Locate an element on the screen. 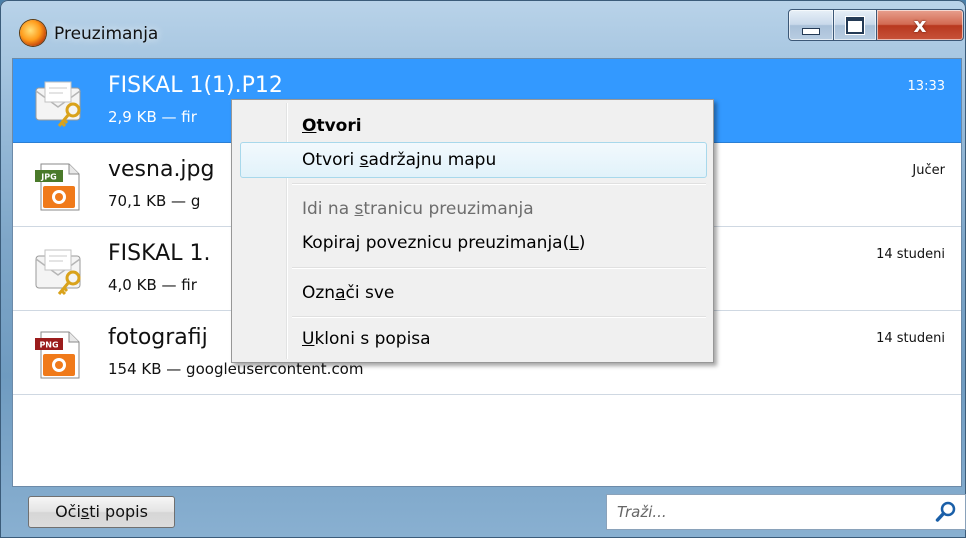 Image resolution: width=966 pixels, height=538 pixels. window-title: Preuzimanja is located at coordinates (106, 34).